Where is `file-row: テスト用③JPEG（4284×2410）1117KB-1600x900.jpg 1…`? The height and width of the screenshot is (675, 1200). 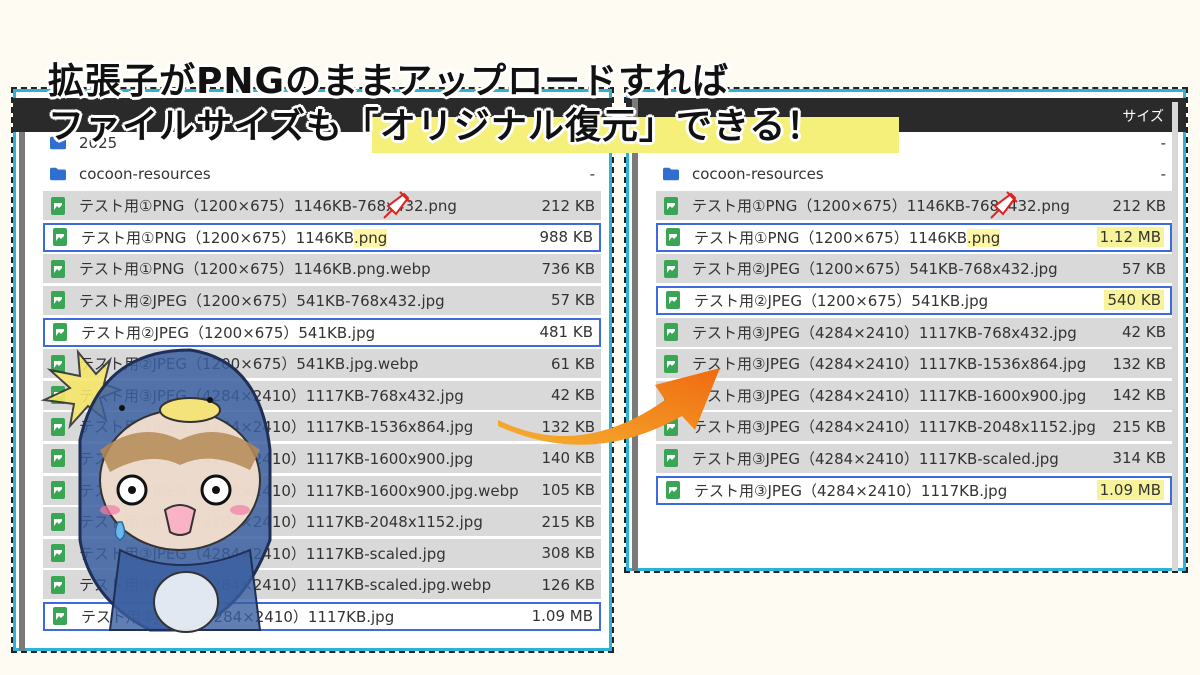 file-row: テスト用③JPEG（4284×2410）1117KB-1600x900.jpg 1… is located at coordinates (914, 395).